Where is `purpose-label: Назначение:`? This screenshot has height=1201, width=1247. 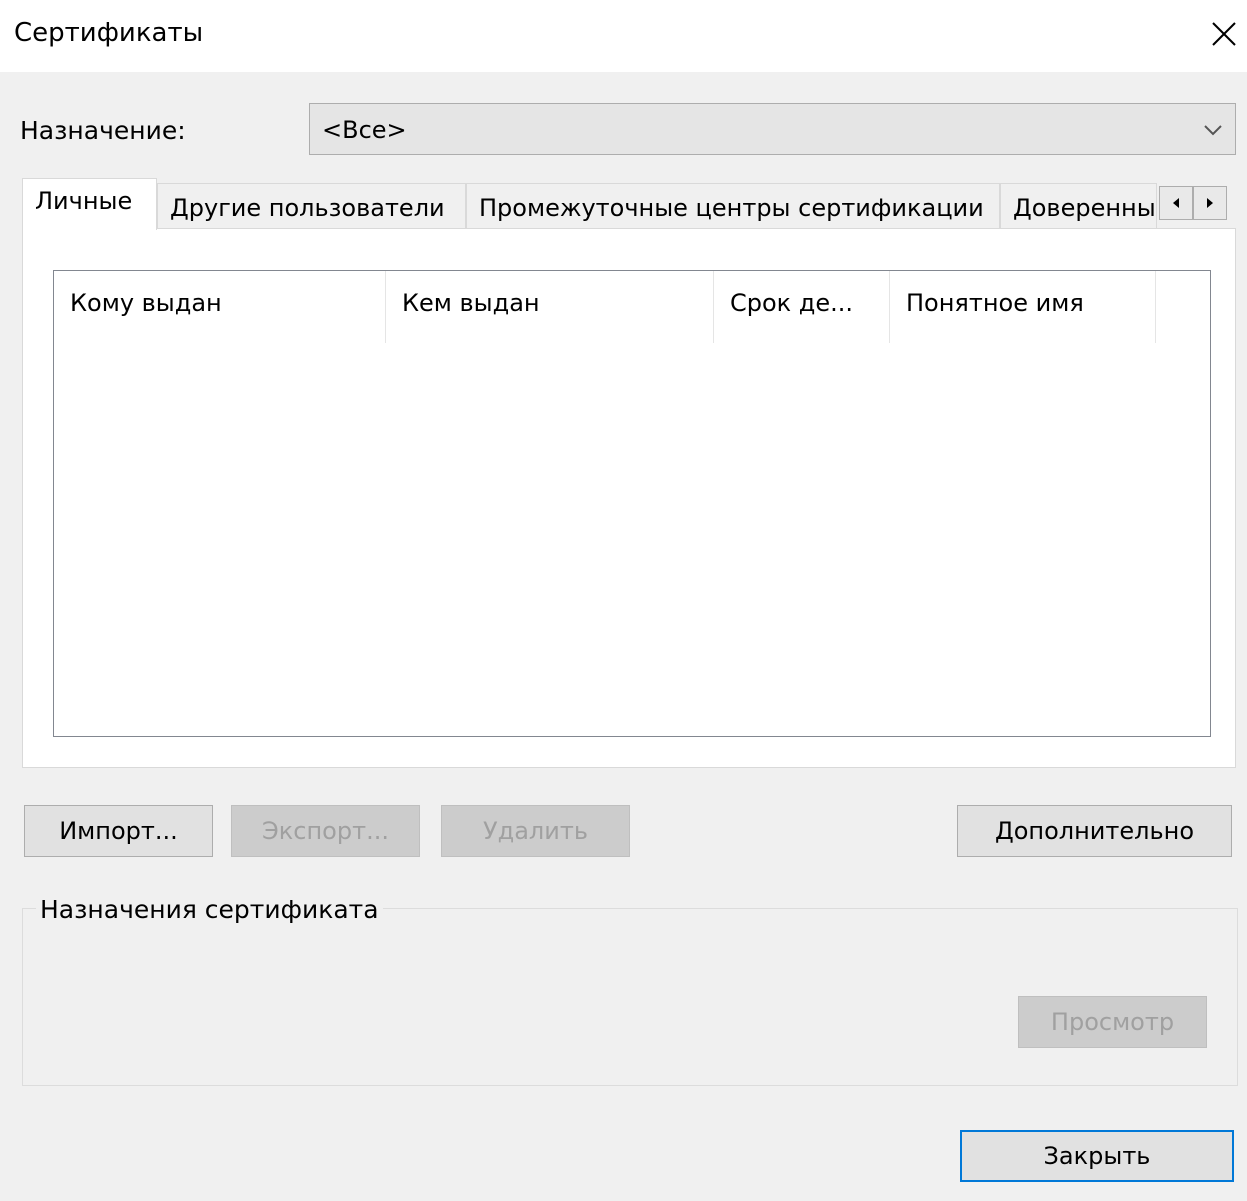 purpose-label: Назначение: is located at coordinates (103, 130).